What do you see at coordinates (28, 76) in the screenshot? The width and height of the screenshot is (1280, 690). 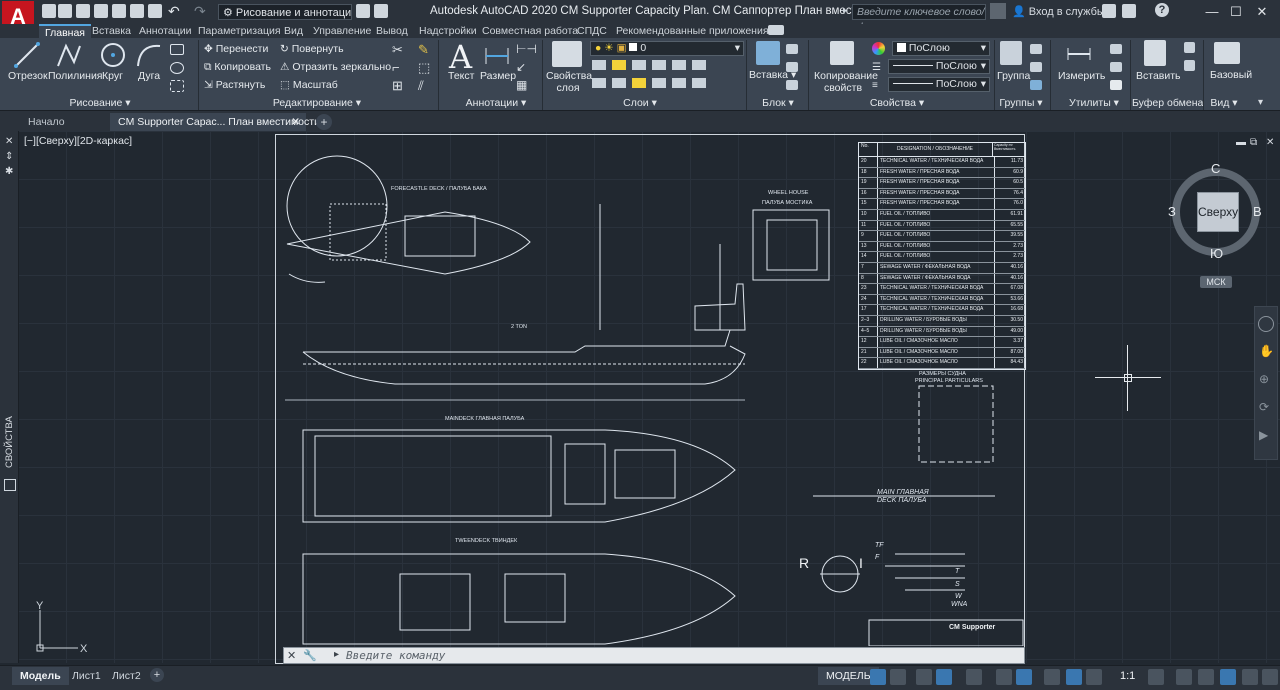 I see `line-button: Отрезок` at bounding box center [28, 76].